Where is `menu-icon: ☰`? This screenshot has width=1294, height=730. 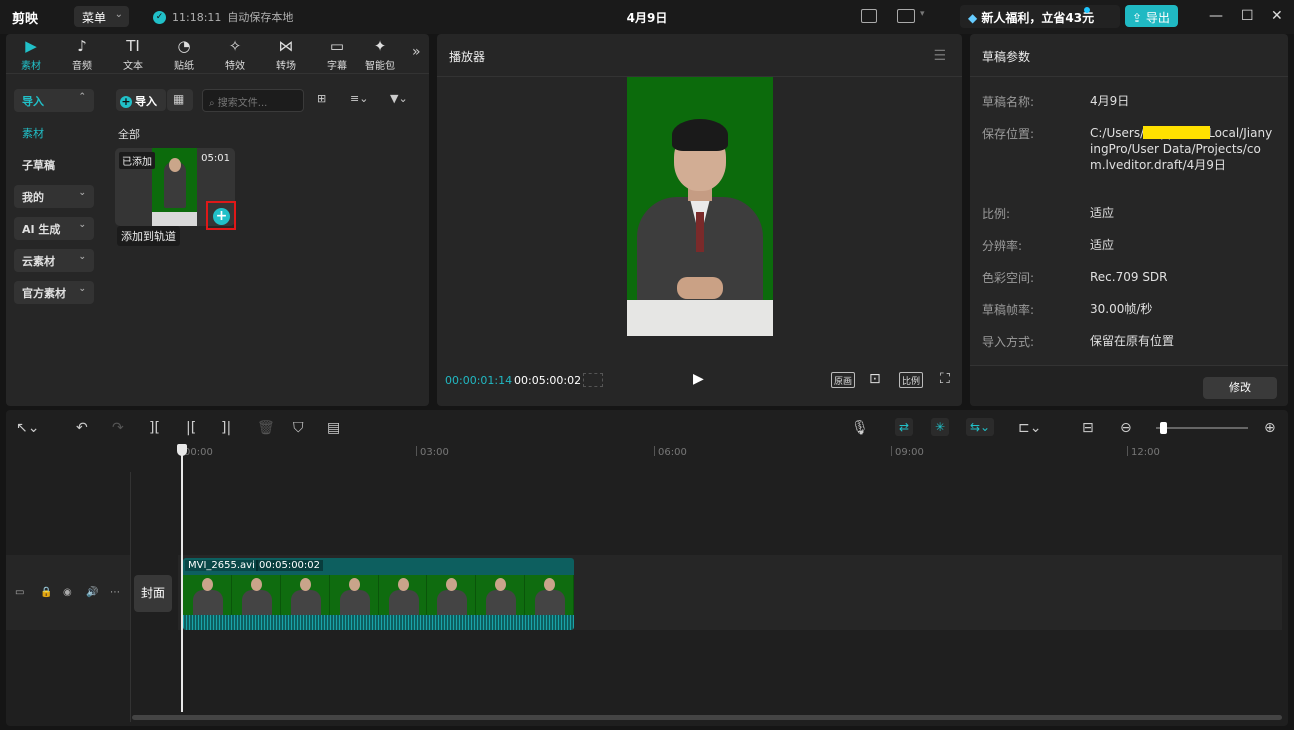
menu-icon: ☰ is located at coordinates (939, 56).